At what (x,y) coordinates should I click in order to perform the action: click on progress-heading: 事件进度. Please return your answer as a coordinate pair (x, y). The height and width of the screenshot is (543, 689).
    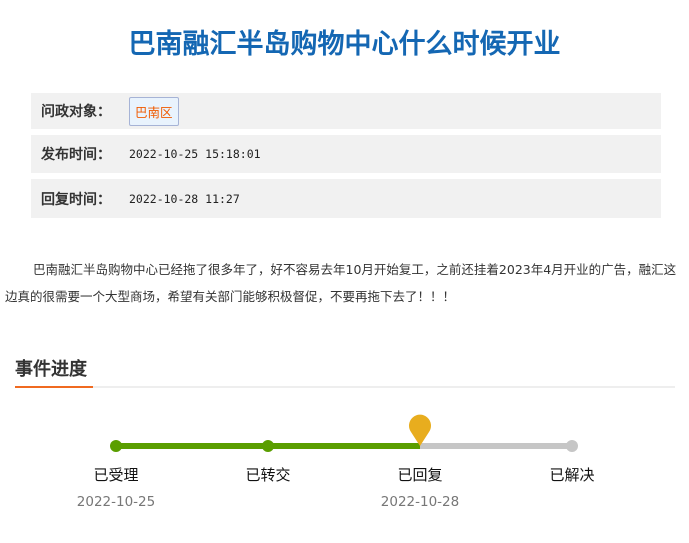
    Looking at the image, I should click on (51, 369).